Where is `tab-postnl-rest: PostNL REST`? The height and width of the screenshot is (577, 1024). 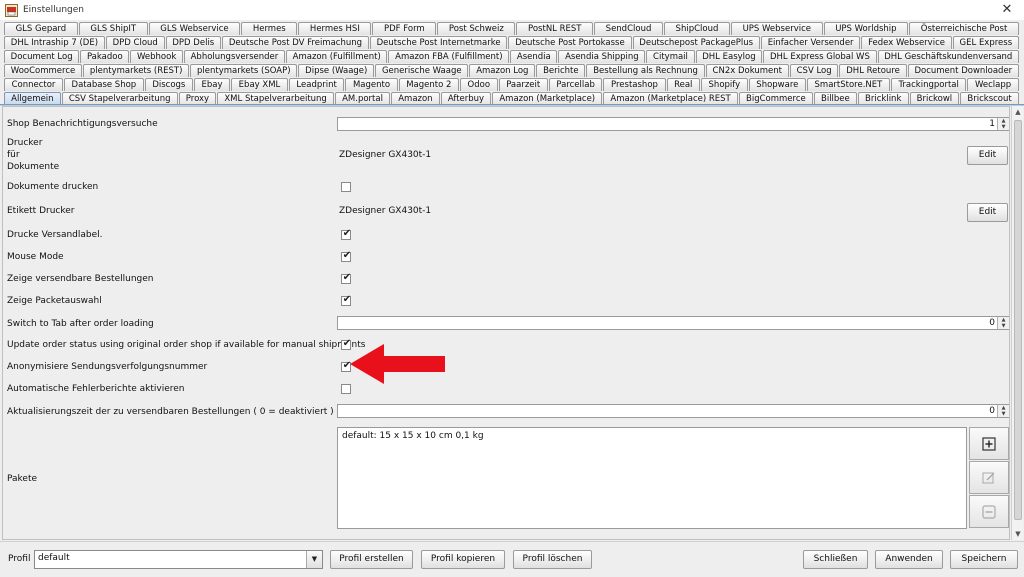
tab-postnl-rest: PostNL REST is located at coordinates (555, 28).